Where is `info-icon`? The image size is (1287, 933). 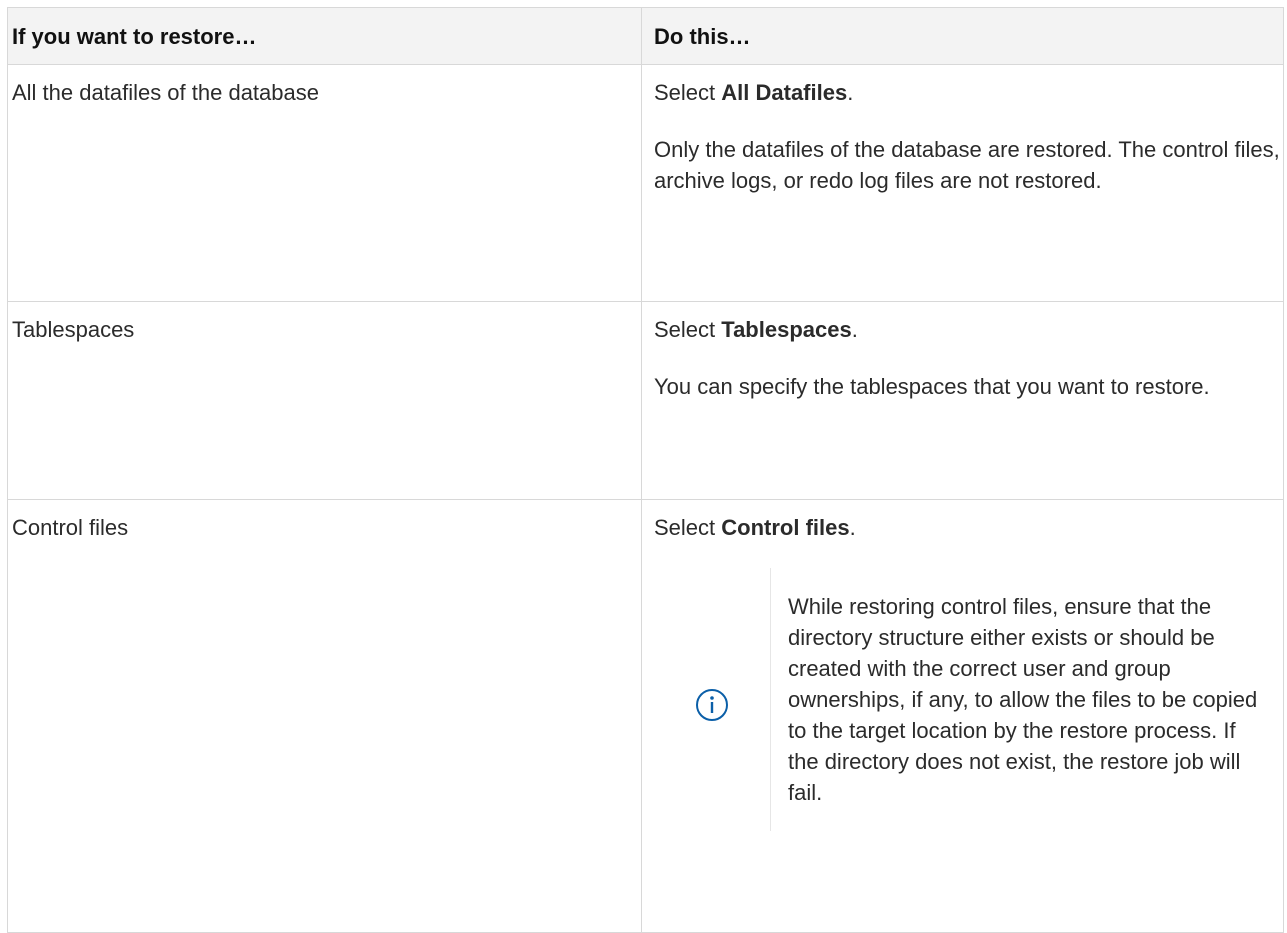 info-icon is located at coordinates (712, 704).